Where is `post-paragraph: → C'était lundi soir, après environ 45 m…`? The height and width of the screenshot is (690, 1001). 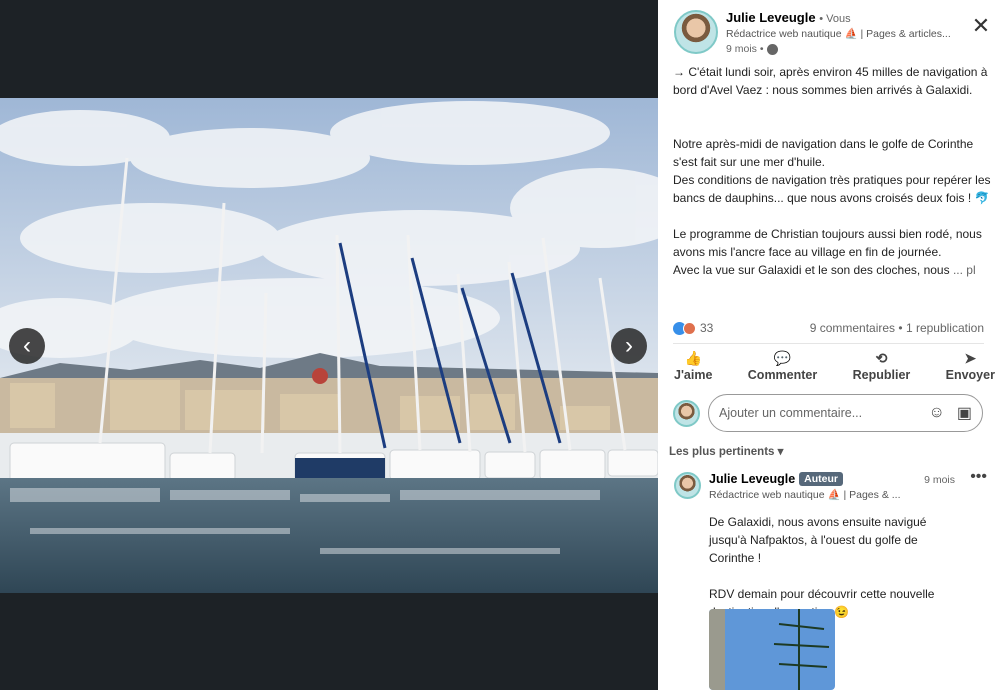
post-paragraph: → C'était lundi soir, après environ 45 m… is located at coordinates (830, 81).